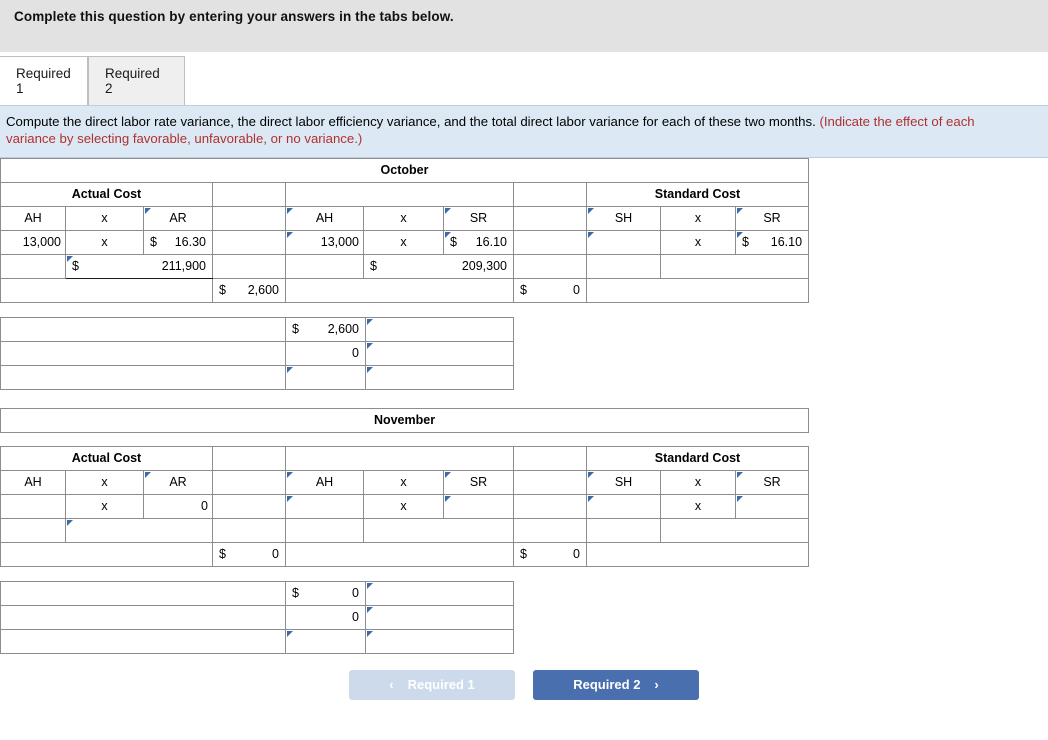 This screenshot has width=1048, height=740. Describe the element at coordinates (33, 218) in the screenshot. I see `october-actual-ah-header: AH` at that location.